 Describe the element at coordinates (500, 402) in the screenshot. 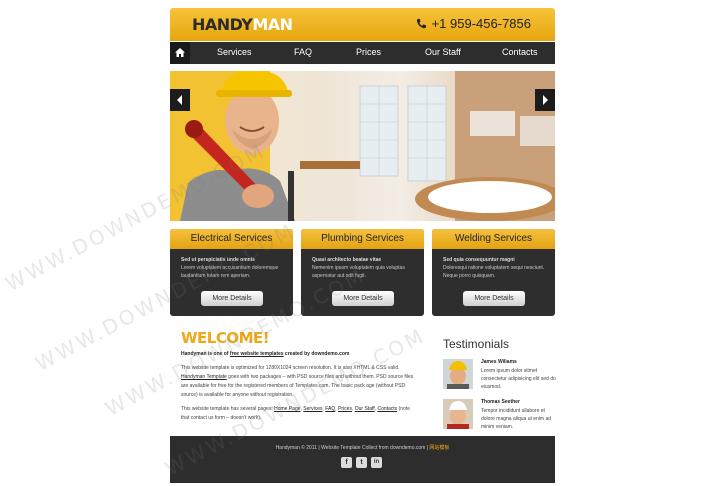

I see `testimonial-name: Thomas Seether` at that location.